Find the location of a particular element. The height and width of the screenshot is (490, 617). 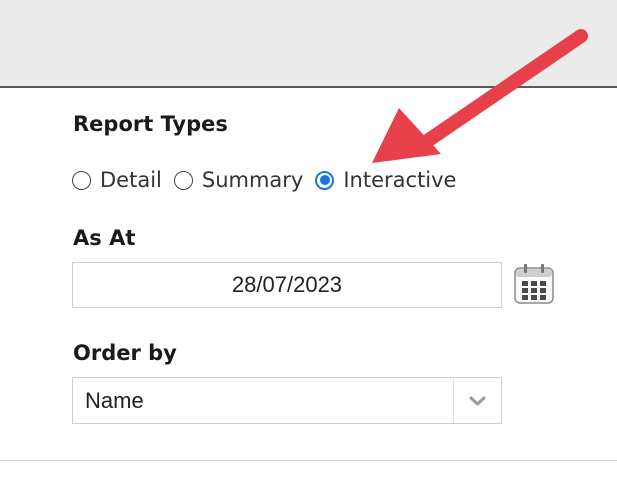

radio-detail: Detail is located at coordinates (117, 180).